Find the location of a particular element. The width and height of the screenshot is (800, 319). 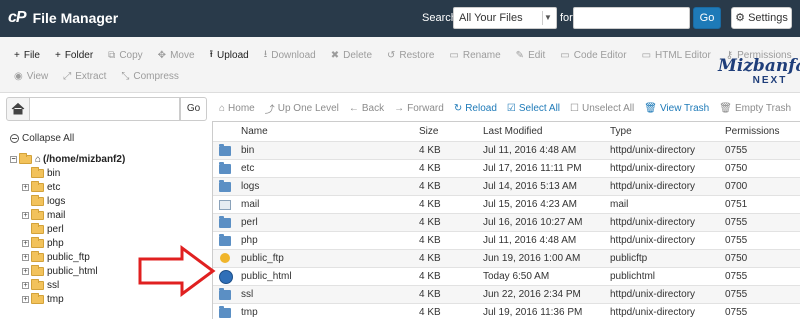

home-icon is located at coordinates (18, 108).